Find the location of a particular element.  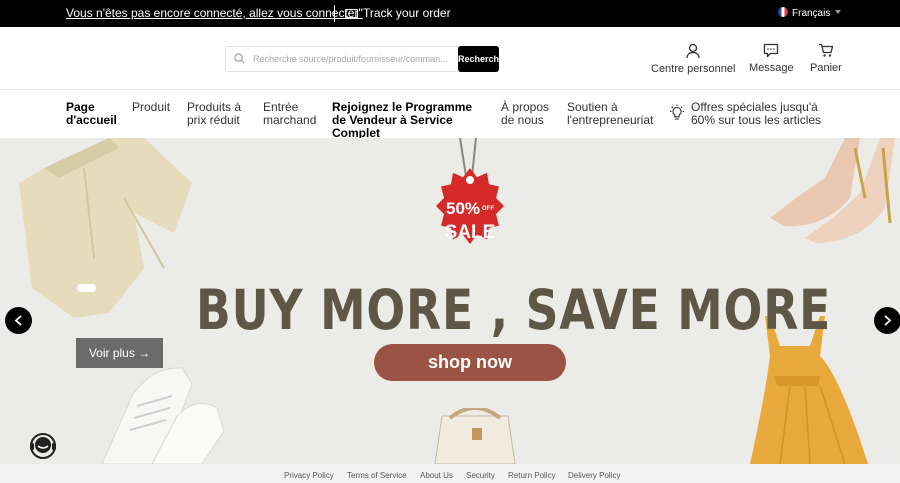

chevron-left-icon is located at coordinates (18, 320).